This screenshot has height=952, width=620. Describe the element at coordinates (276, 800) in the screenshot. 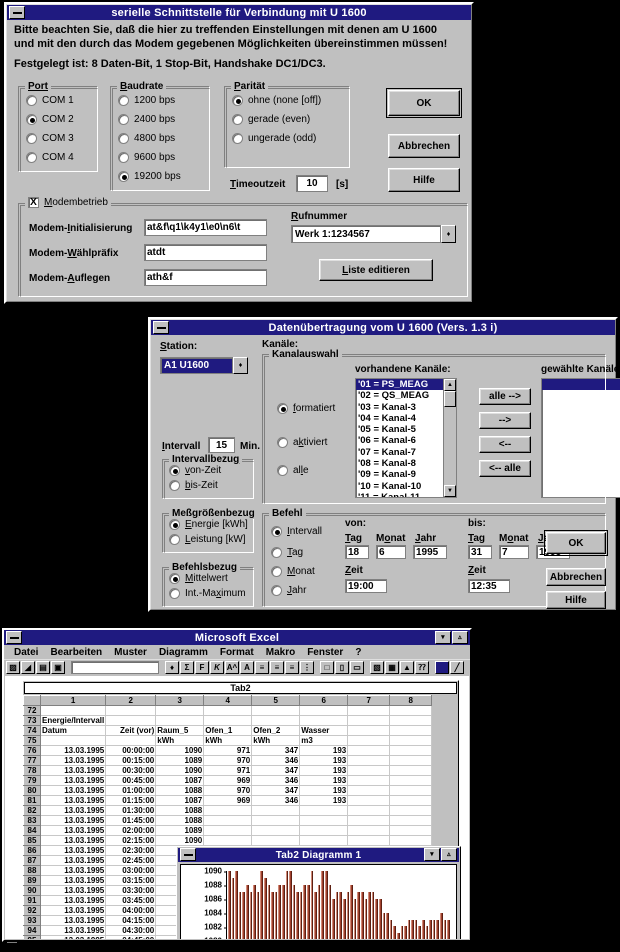

I see `table-cell: 346` at that location.